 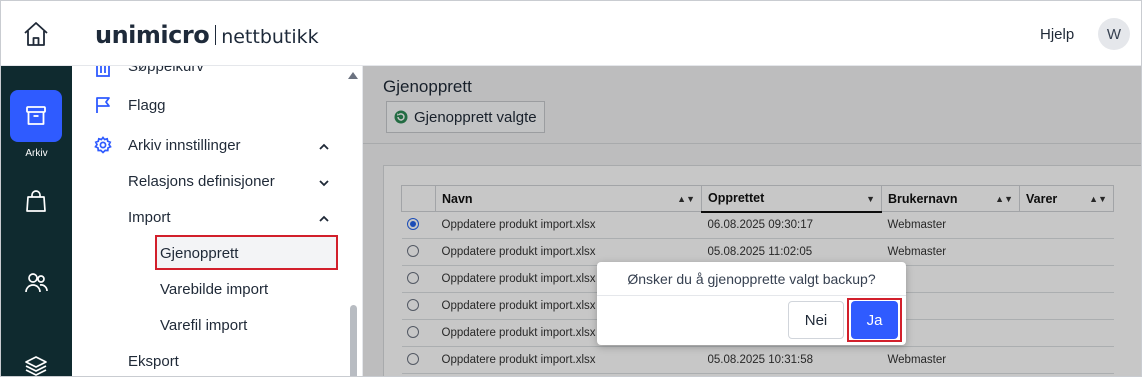 I want to click on sidebar-item-export: Eksport, so click(x=153, y=361).